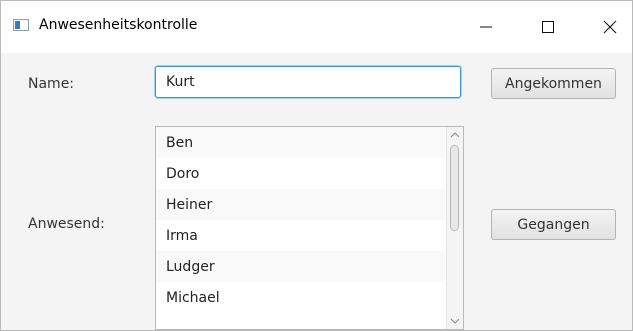 Image resolution: width=633 pixels, height=331 pixels. Describe the element at coordinates (21, 25) in the screenshot. I see `app-window-icon` at that location.